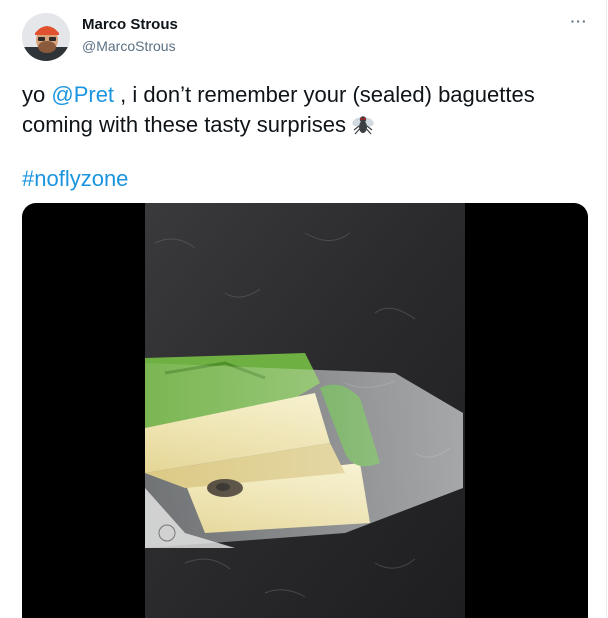  What do you see at coordinates (82, 94) in the screenshot?
I see `mention-link: @Pret` at bounding box center [82, 94].